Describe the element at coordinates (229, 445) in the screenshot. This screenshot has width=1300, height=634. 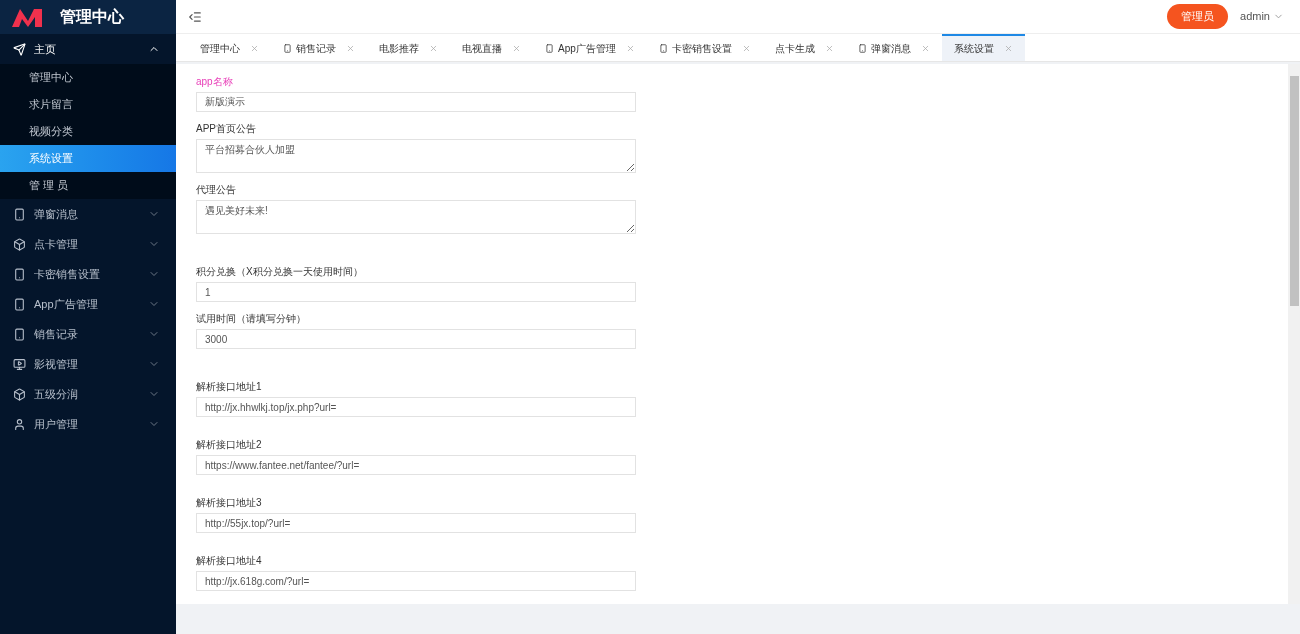
I see `field-label: 解析接口地址2` at that location.